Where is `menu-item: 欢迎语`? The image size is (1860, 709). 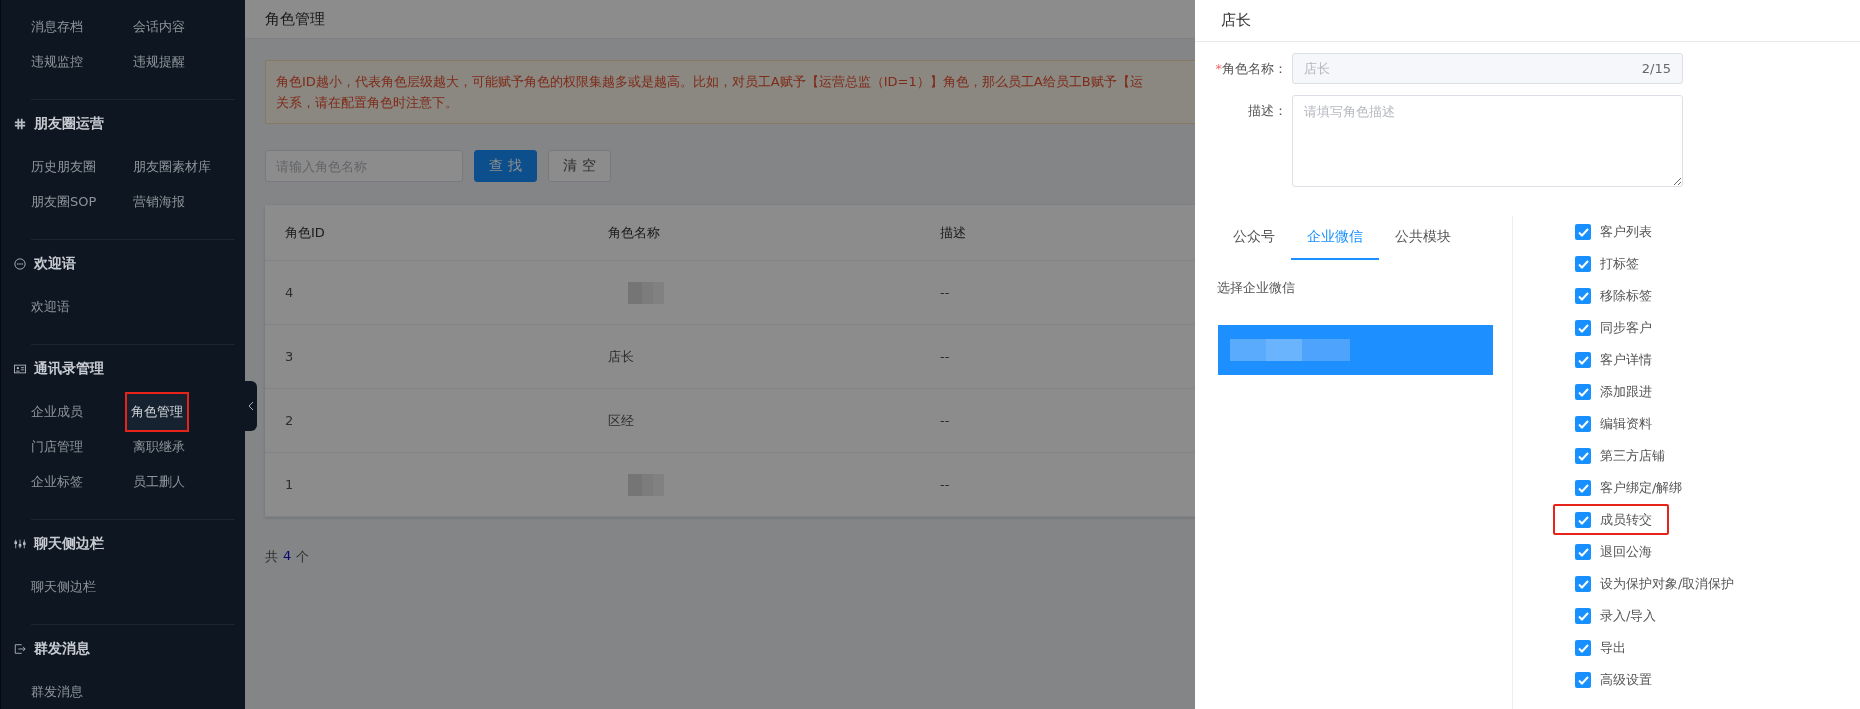 menu-item: 欢迎语 is located at coordinates (50, 306).